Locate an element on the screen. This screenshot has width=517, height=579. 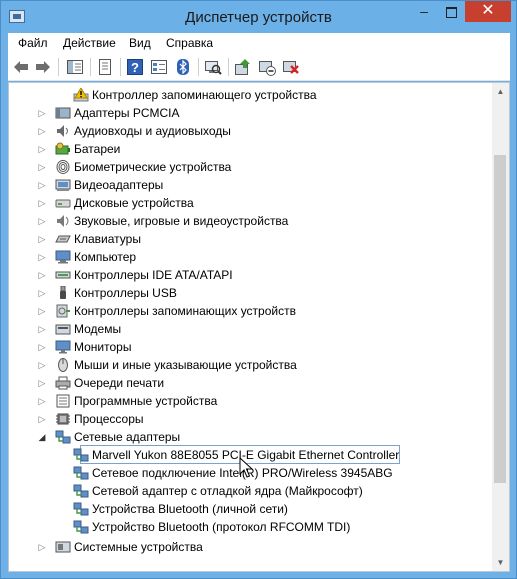
tree-item-label: Устройства Bluetooth (личной сети) is located at coordinates (190, 509).